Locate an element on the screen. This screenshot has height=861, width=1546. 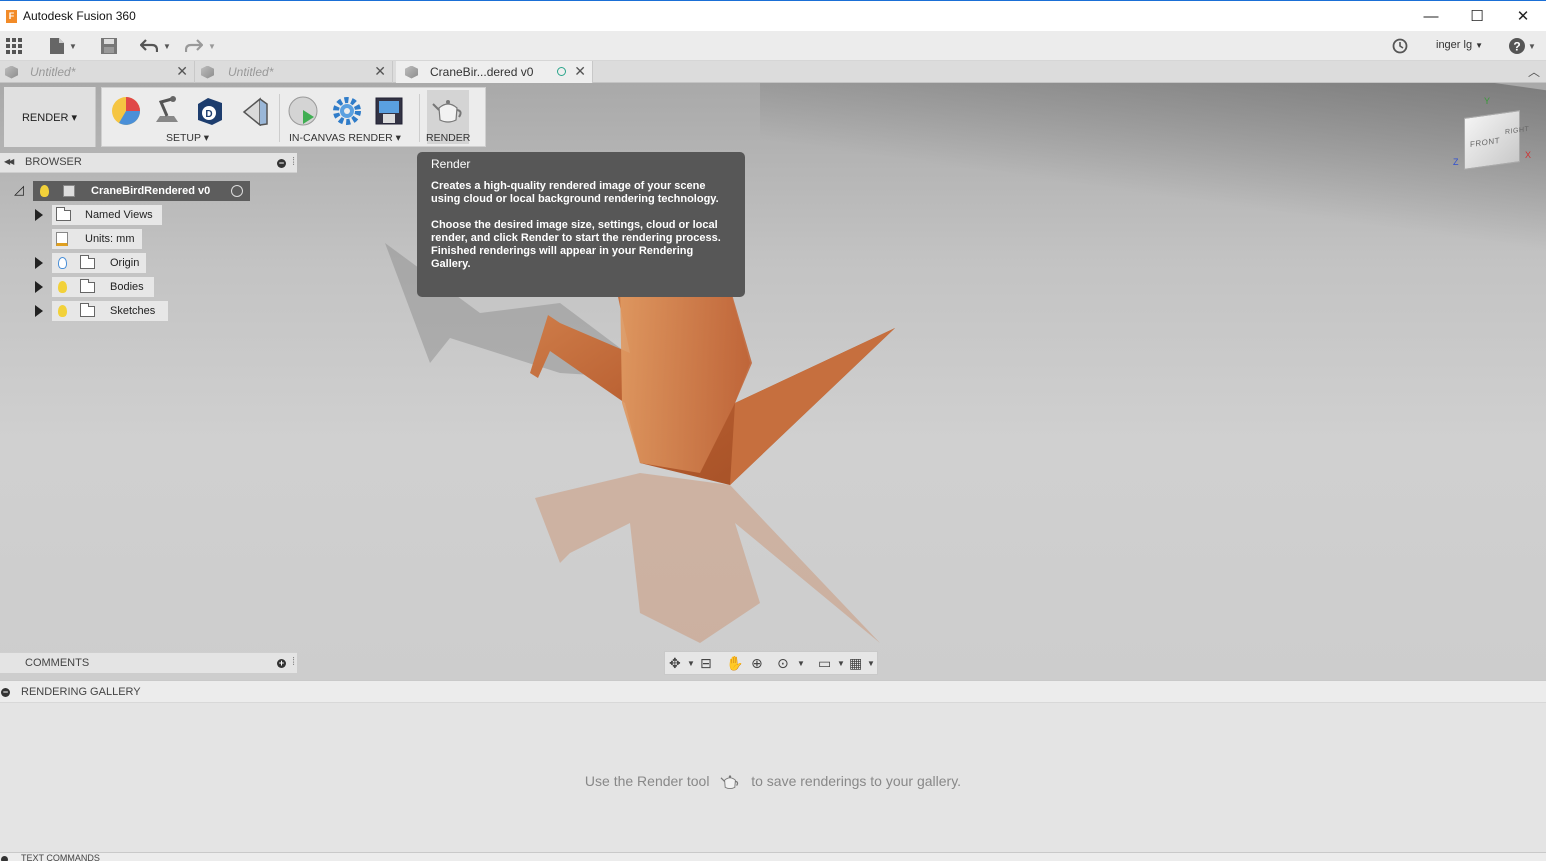
activate-radio-icon is located at coordinates (237, 191).